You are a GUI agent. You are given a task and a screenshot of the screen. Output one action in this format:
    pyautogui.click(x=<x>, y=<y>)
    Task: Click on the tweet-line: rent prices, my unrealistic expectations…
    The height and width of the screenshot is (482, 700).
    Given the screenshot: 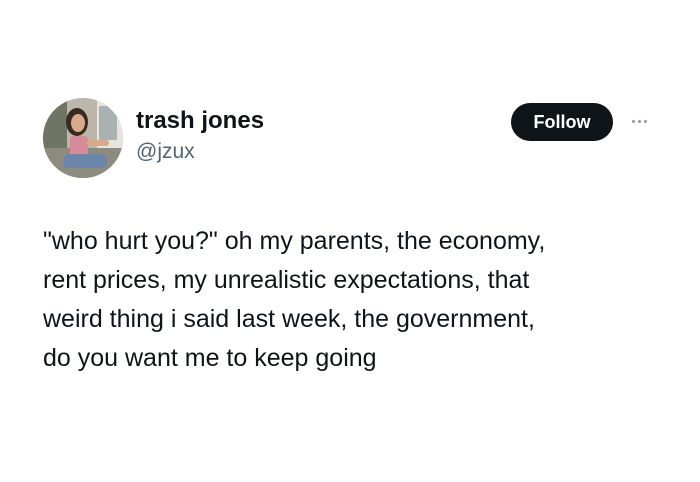 What is the action you would take?
    pyautogui.click(x=286, y=280)
    